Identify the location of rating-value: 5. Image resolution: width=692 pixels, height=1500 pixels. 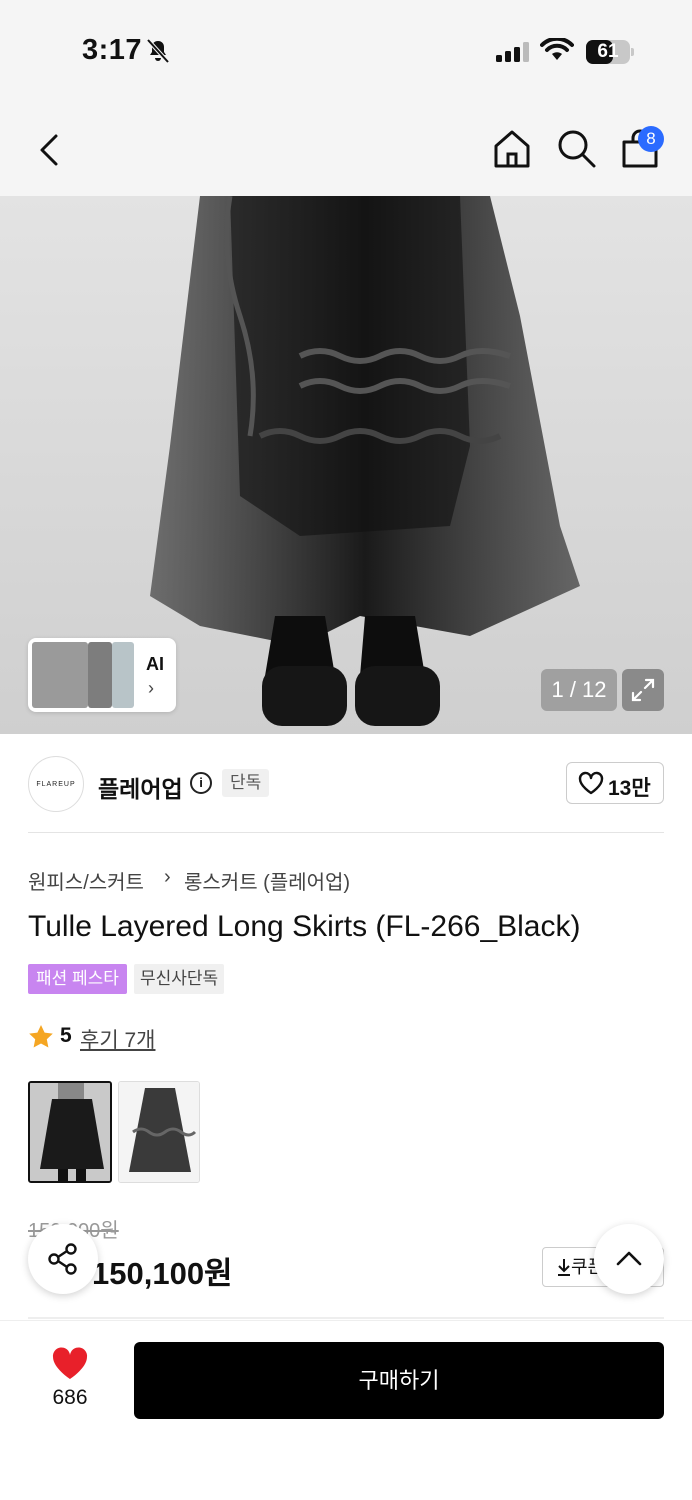
(66, 1035).